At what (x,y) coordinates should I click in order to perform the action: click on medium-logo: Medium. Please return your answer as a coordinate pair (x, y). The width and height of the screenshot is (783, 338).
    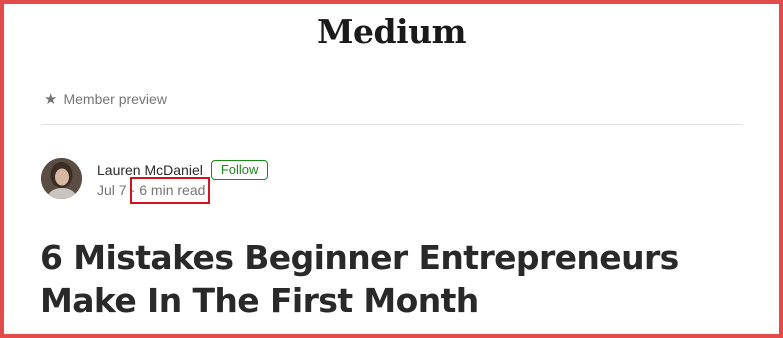
    Looking at the image, I should click on (391, 31).